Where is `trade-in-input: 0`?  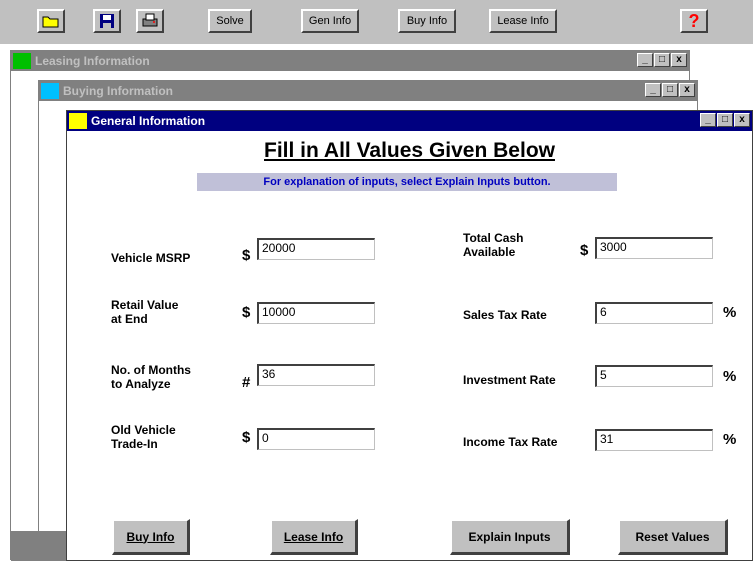
trade-in-input: 0 is located at coordinates (316, 439).